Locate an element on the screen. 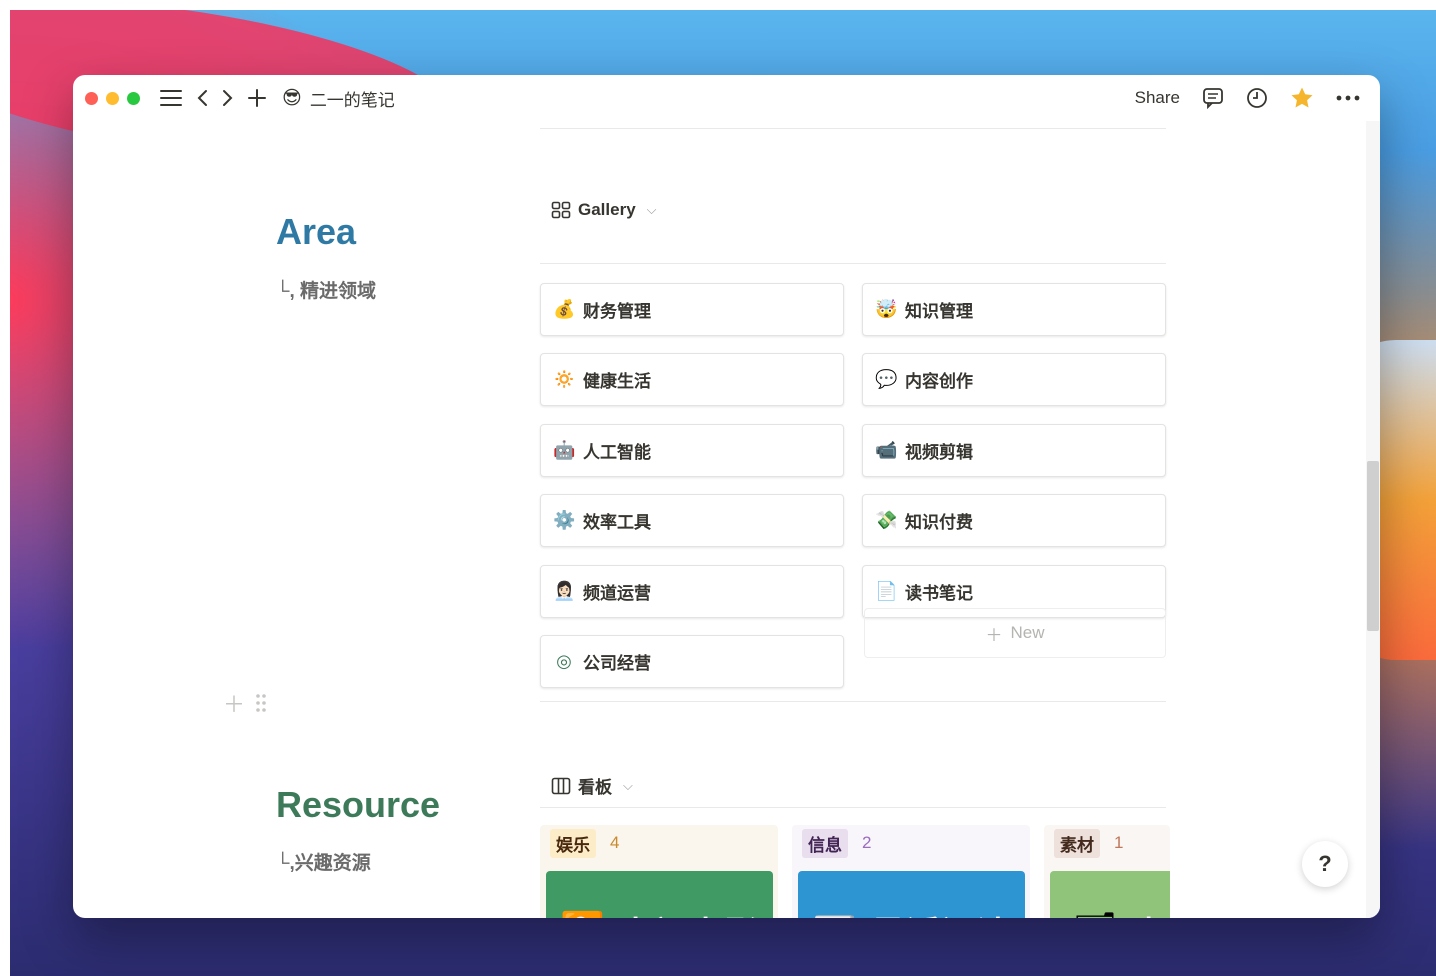 The width and height of the screenshot is (1436, 976). zoom-window-button is located at coordinates (133, 98).